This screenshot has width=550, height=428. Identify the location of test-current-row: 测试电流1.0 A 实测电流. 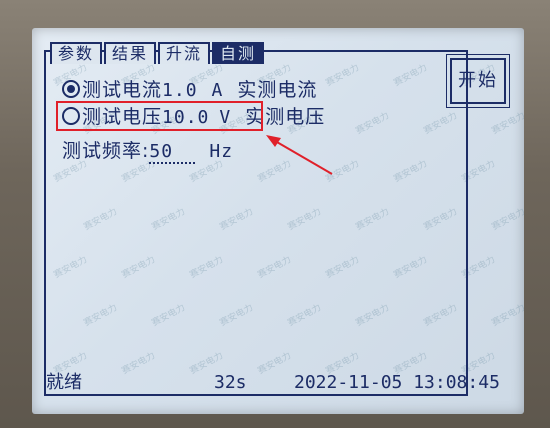
(189, 90).